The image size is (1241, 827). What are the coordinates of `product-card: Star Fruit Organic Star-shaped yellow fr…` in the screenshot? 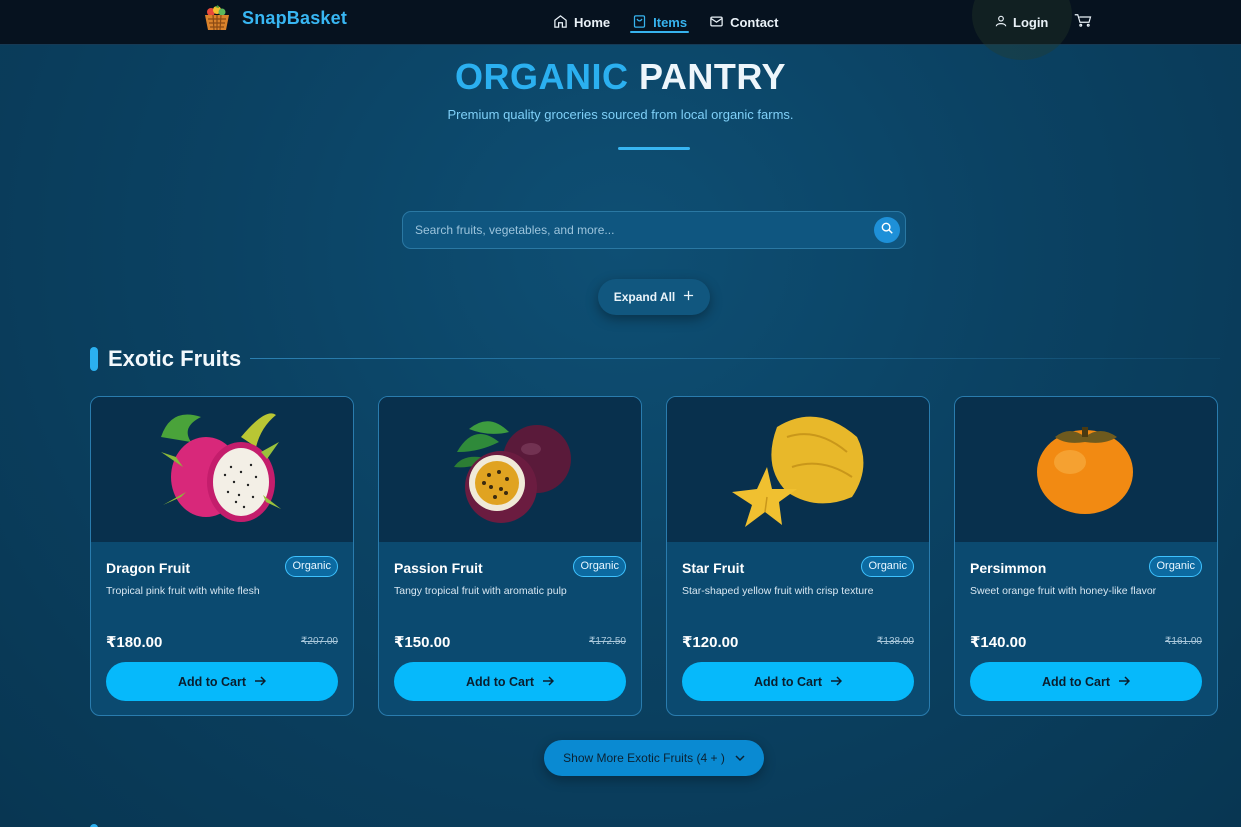 It's located at (798, 556).